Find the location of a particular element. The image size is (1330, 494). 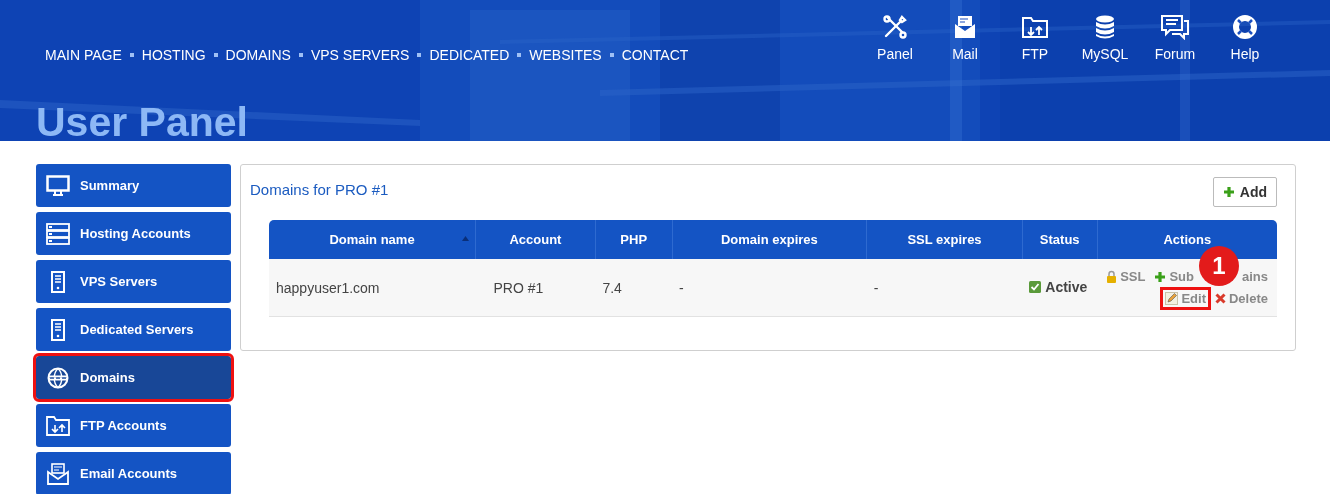

monitor-icon is located at coordinates (58, 185).